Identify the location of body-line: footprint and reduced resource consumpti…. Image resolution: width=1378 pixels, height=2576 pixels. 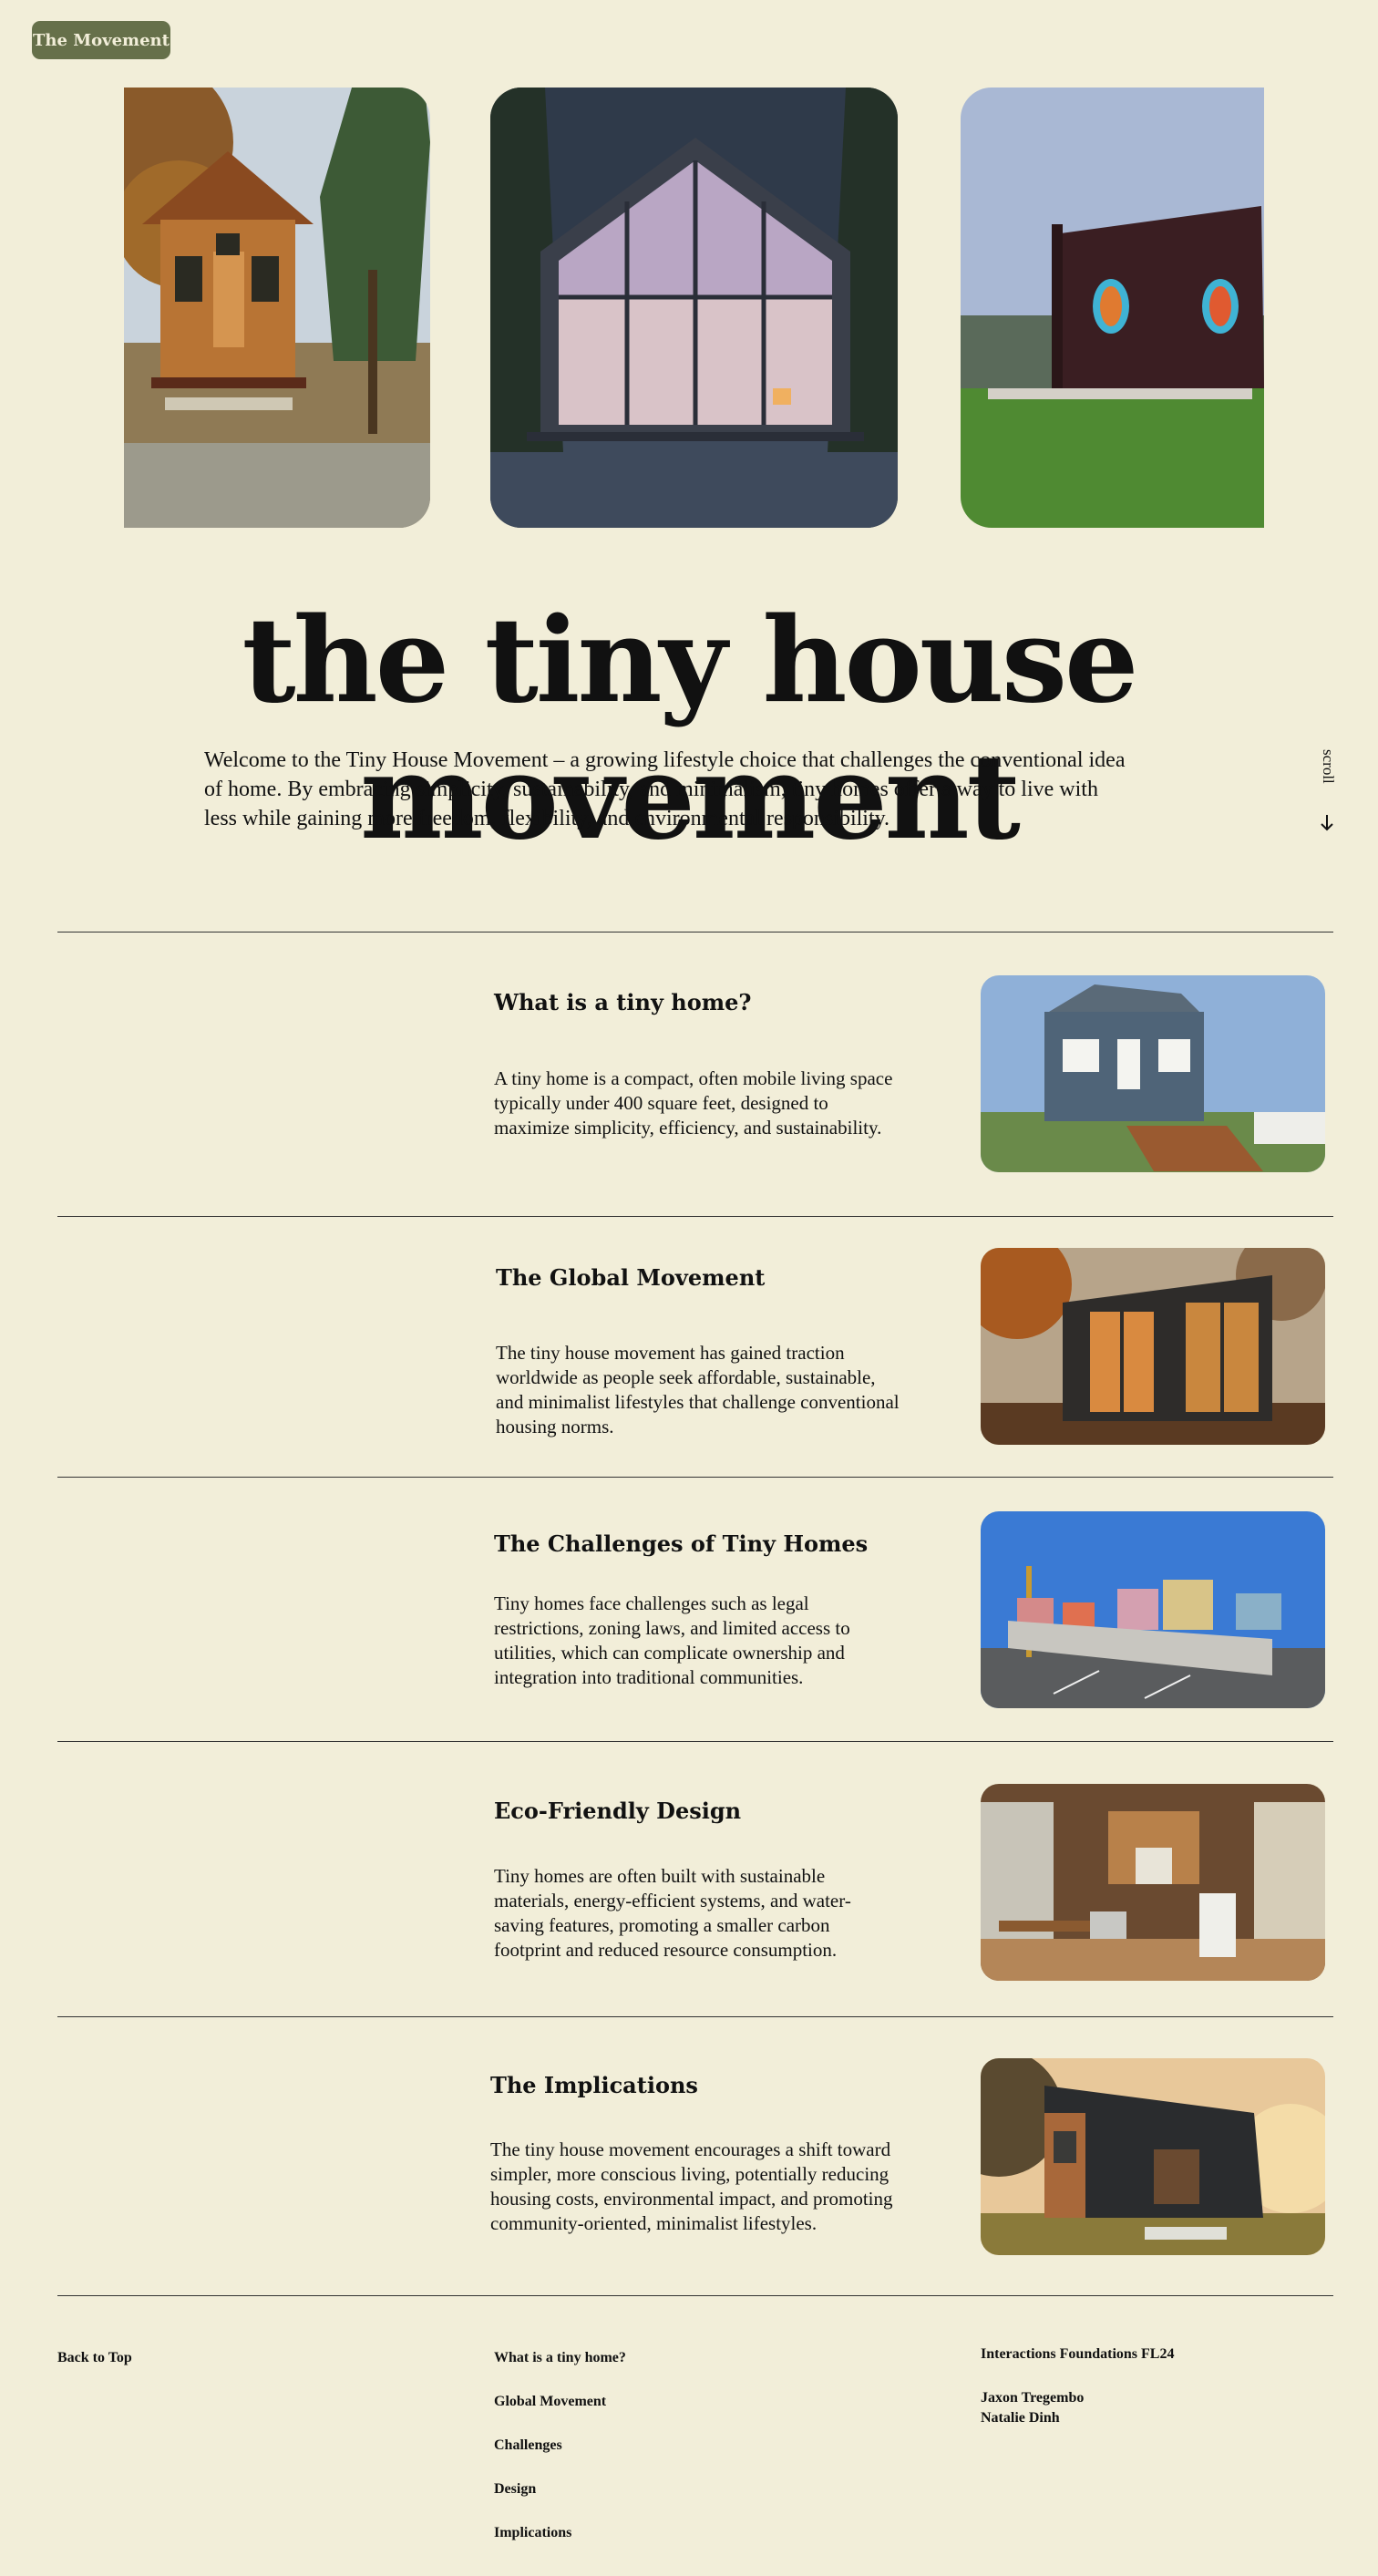
(666, 1950).